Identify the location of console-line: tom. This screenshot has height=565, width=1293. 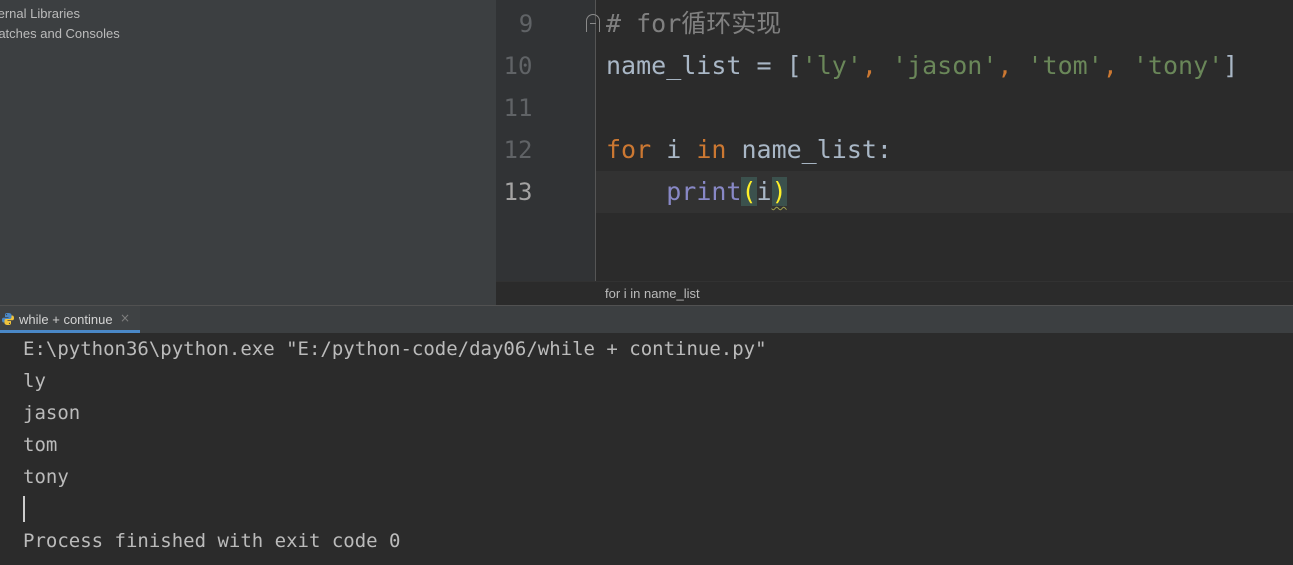
(40, 445).